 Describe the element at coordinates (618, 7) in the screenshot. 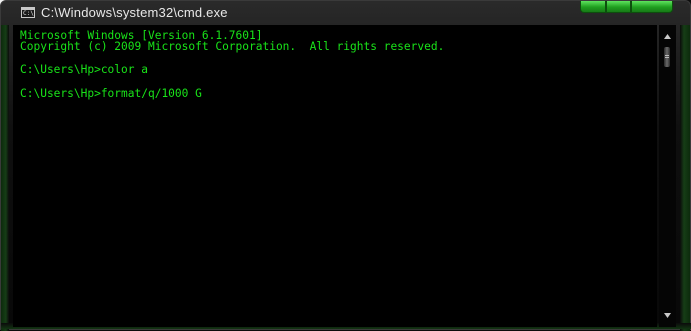

I see `maximize-button` at that location.